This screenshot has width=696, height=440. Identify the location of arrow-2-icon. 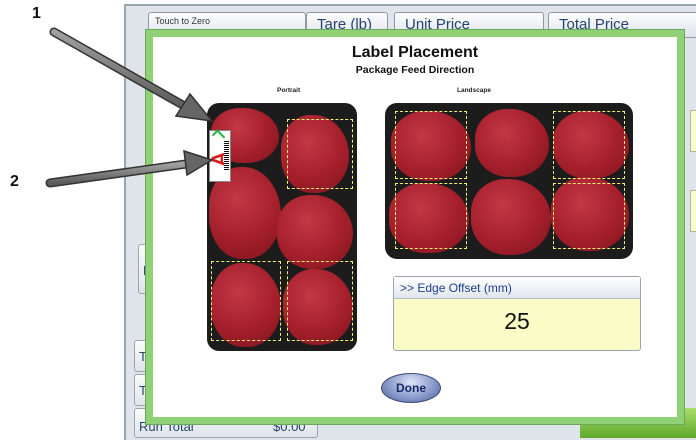
(129, 168).